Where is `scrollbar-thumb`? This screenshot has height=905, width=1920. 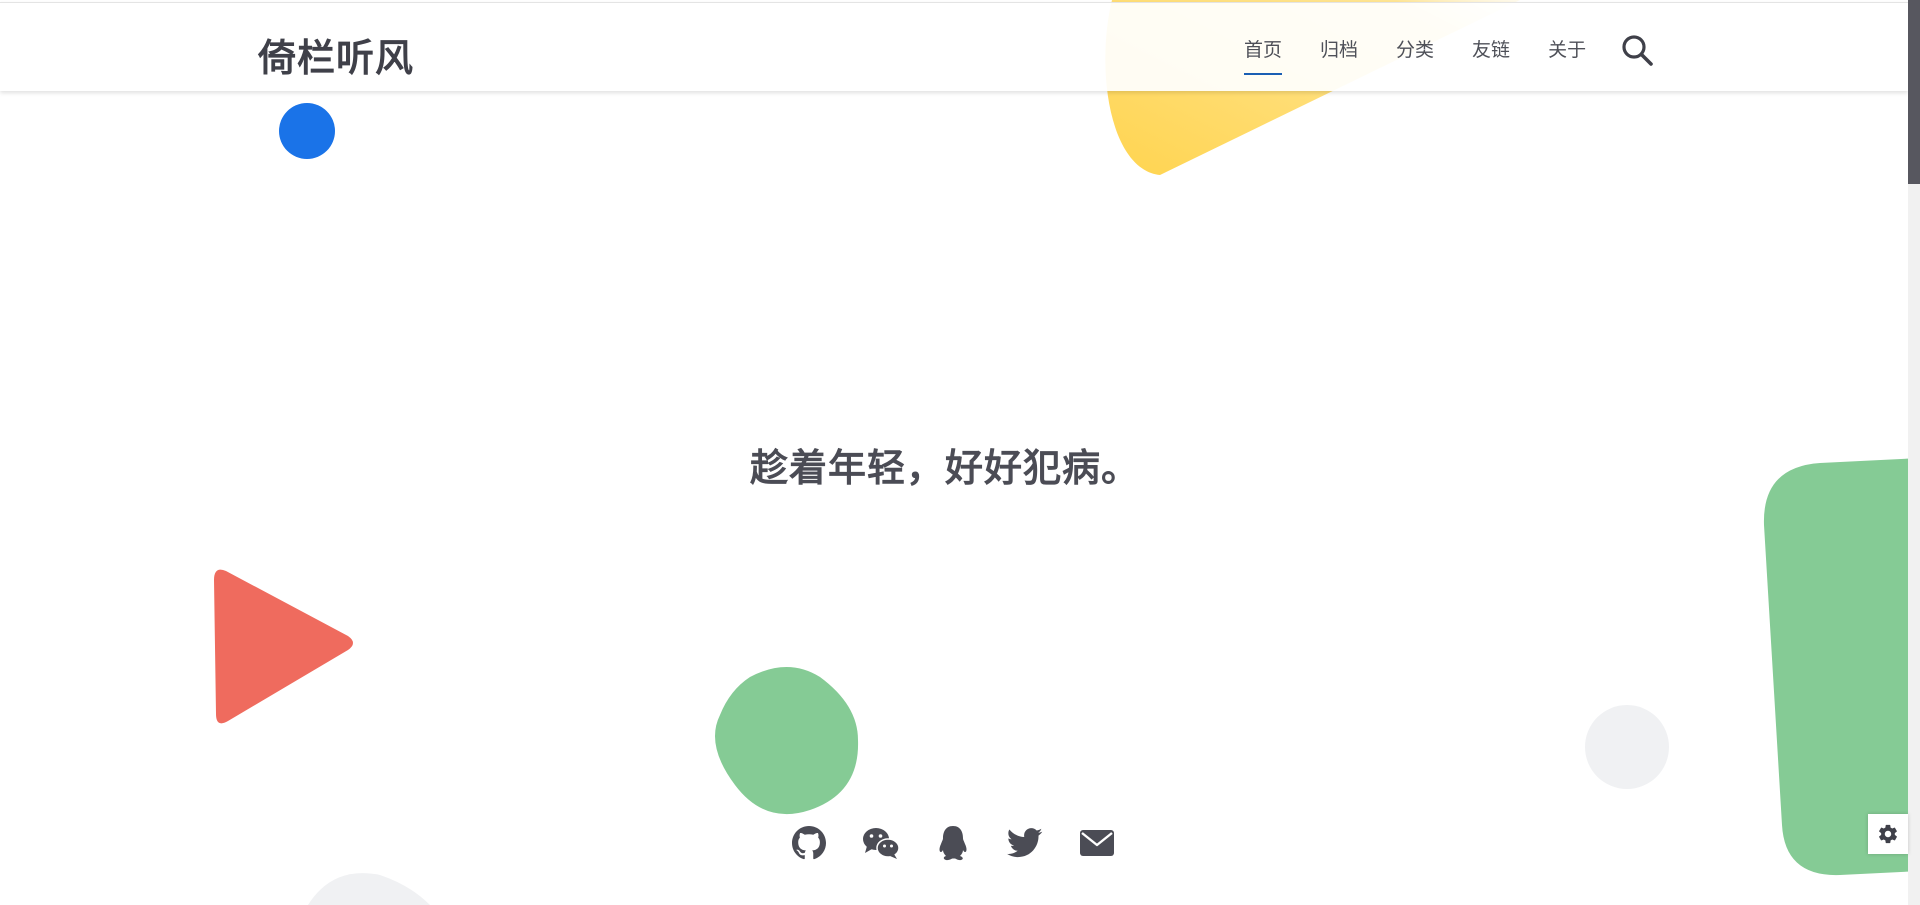 scrollbar-thumb is located at coordinates (1914, 92).